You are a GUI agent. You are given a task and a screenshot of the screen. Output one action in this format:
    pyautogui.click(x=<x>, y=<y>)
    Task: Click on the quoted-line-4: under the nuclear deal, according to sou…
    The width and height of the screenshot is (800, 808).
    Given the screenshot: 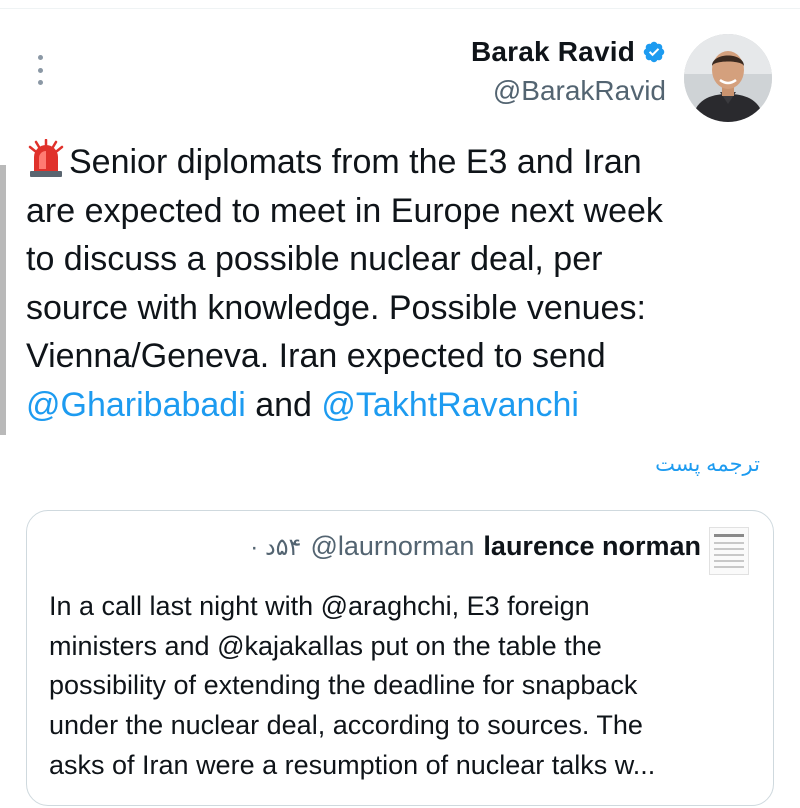 What is the action you would take?
    pyautogui.click(x=346, y=725)
    